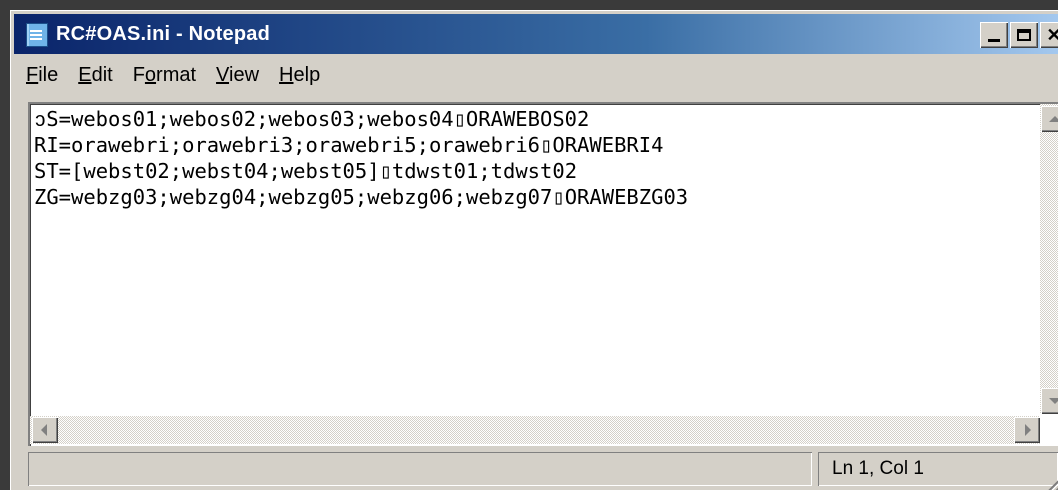 This screenshot has height=490, width=1058. What do you see at coordinates (994, 40) in the screenshot?
I see `minimize-icon` at bounding box center [994, 40].